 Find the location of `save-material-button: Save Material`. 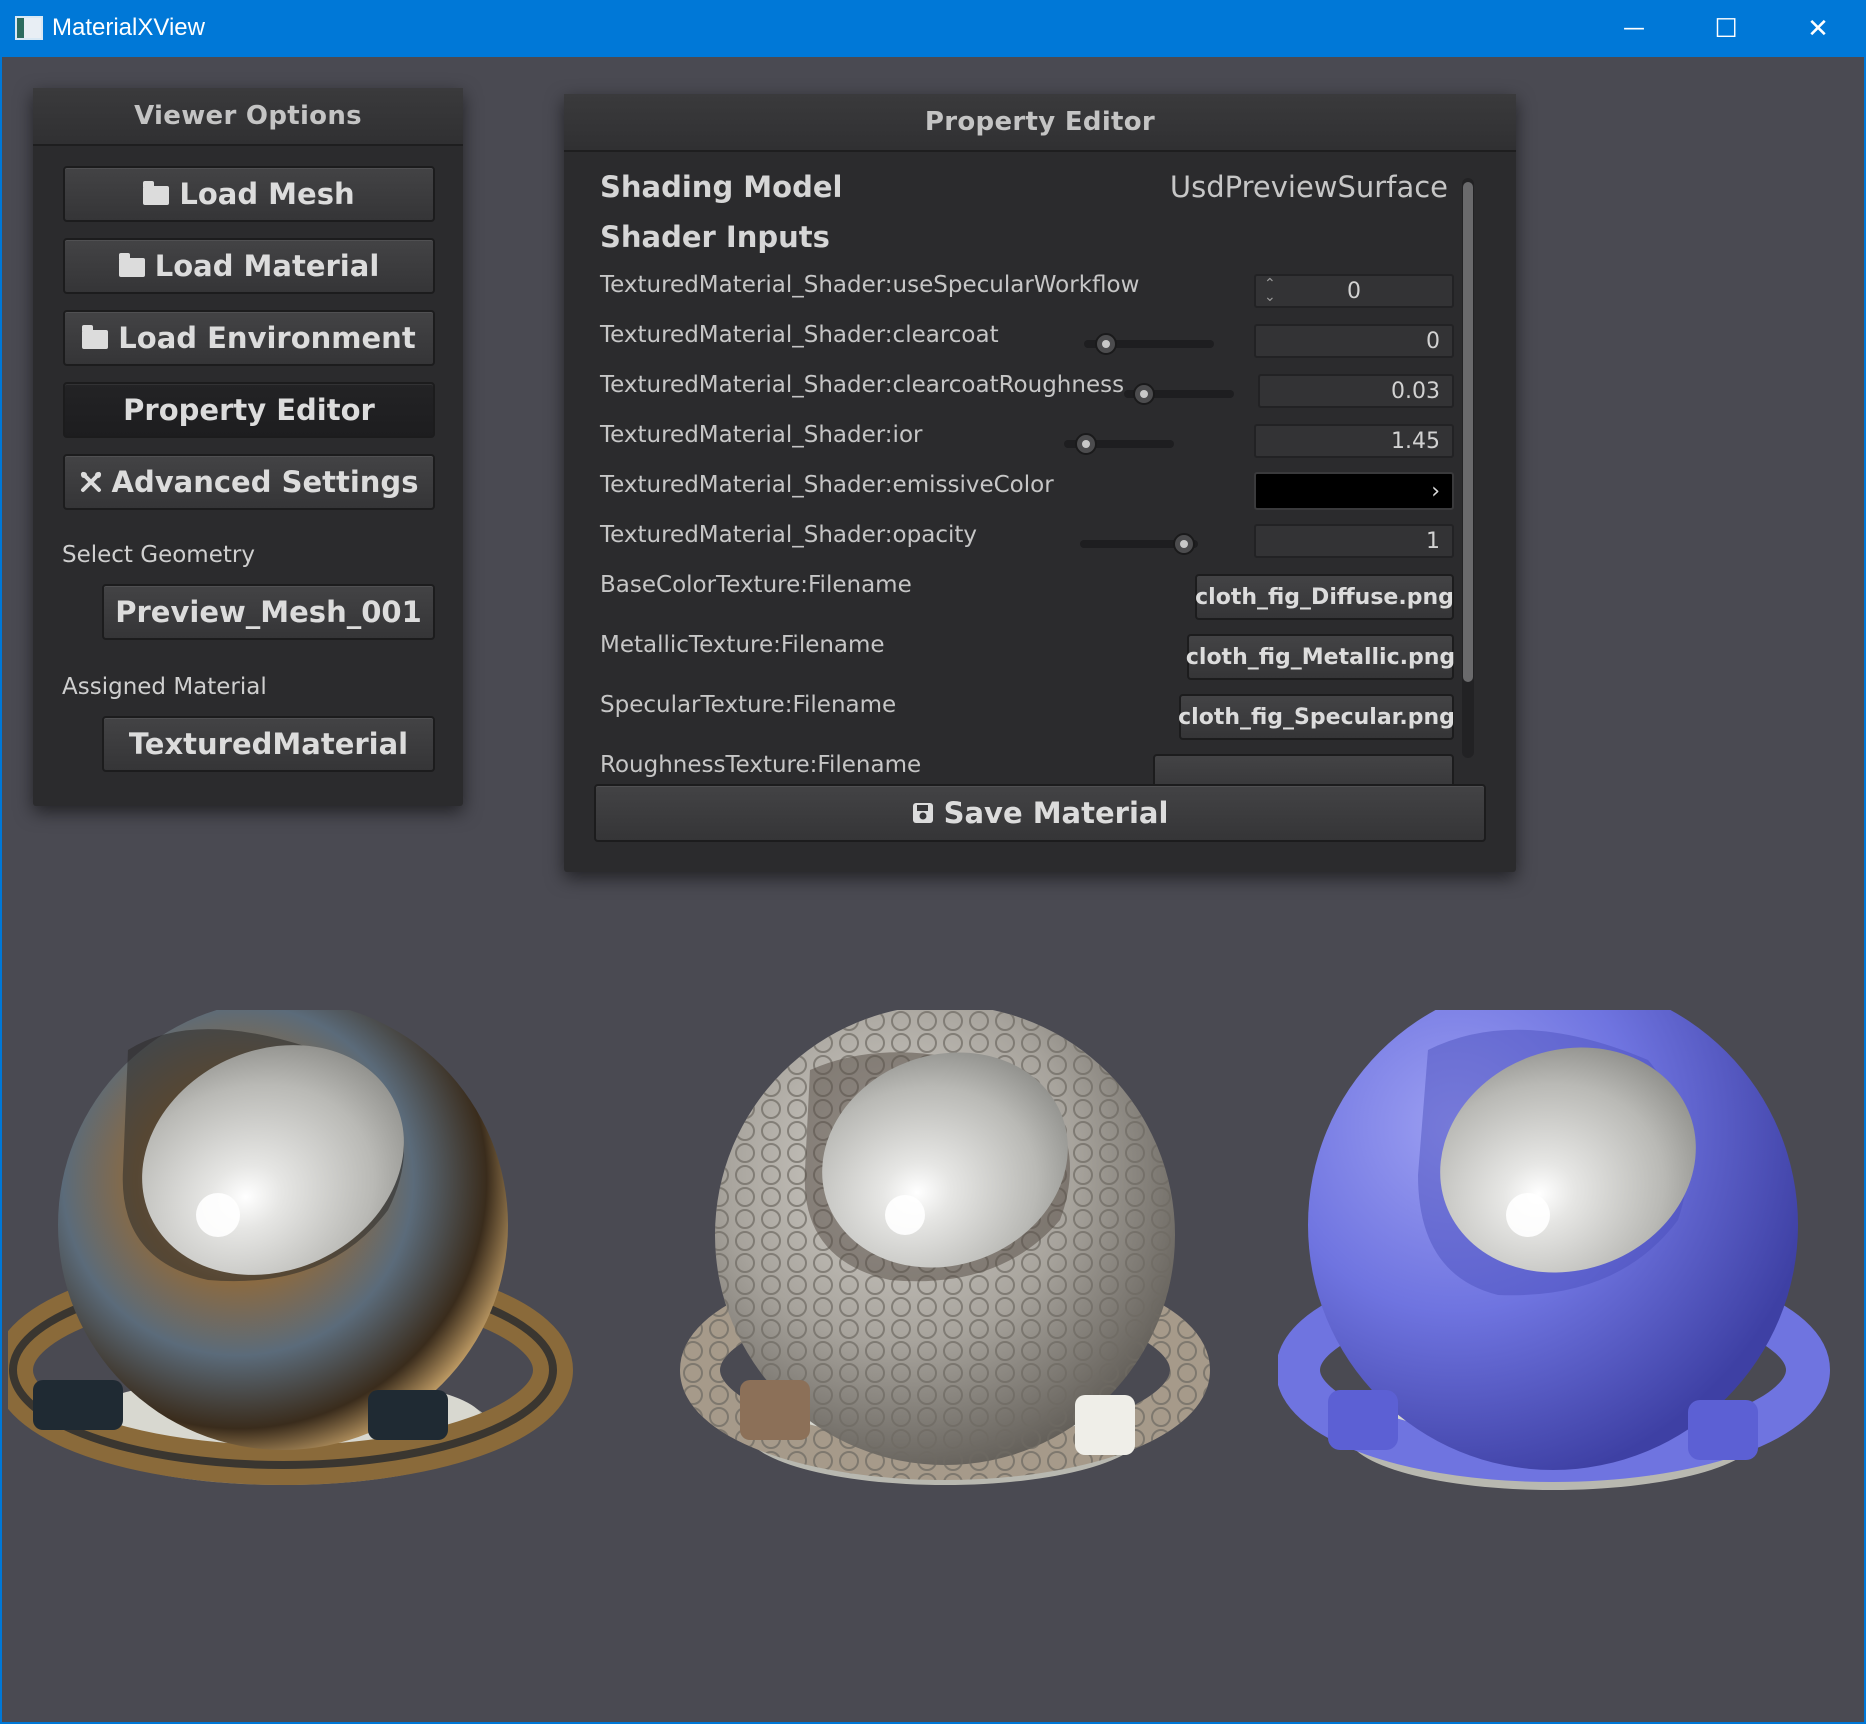

save-material-button: Save Material is located at coordinates (1040, 813).